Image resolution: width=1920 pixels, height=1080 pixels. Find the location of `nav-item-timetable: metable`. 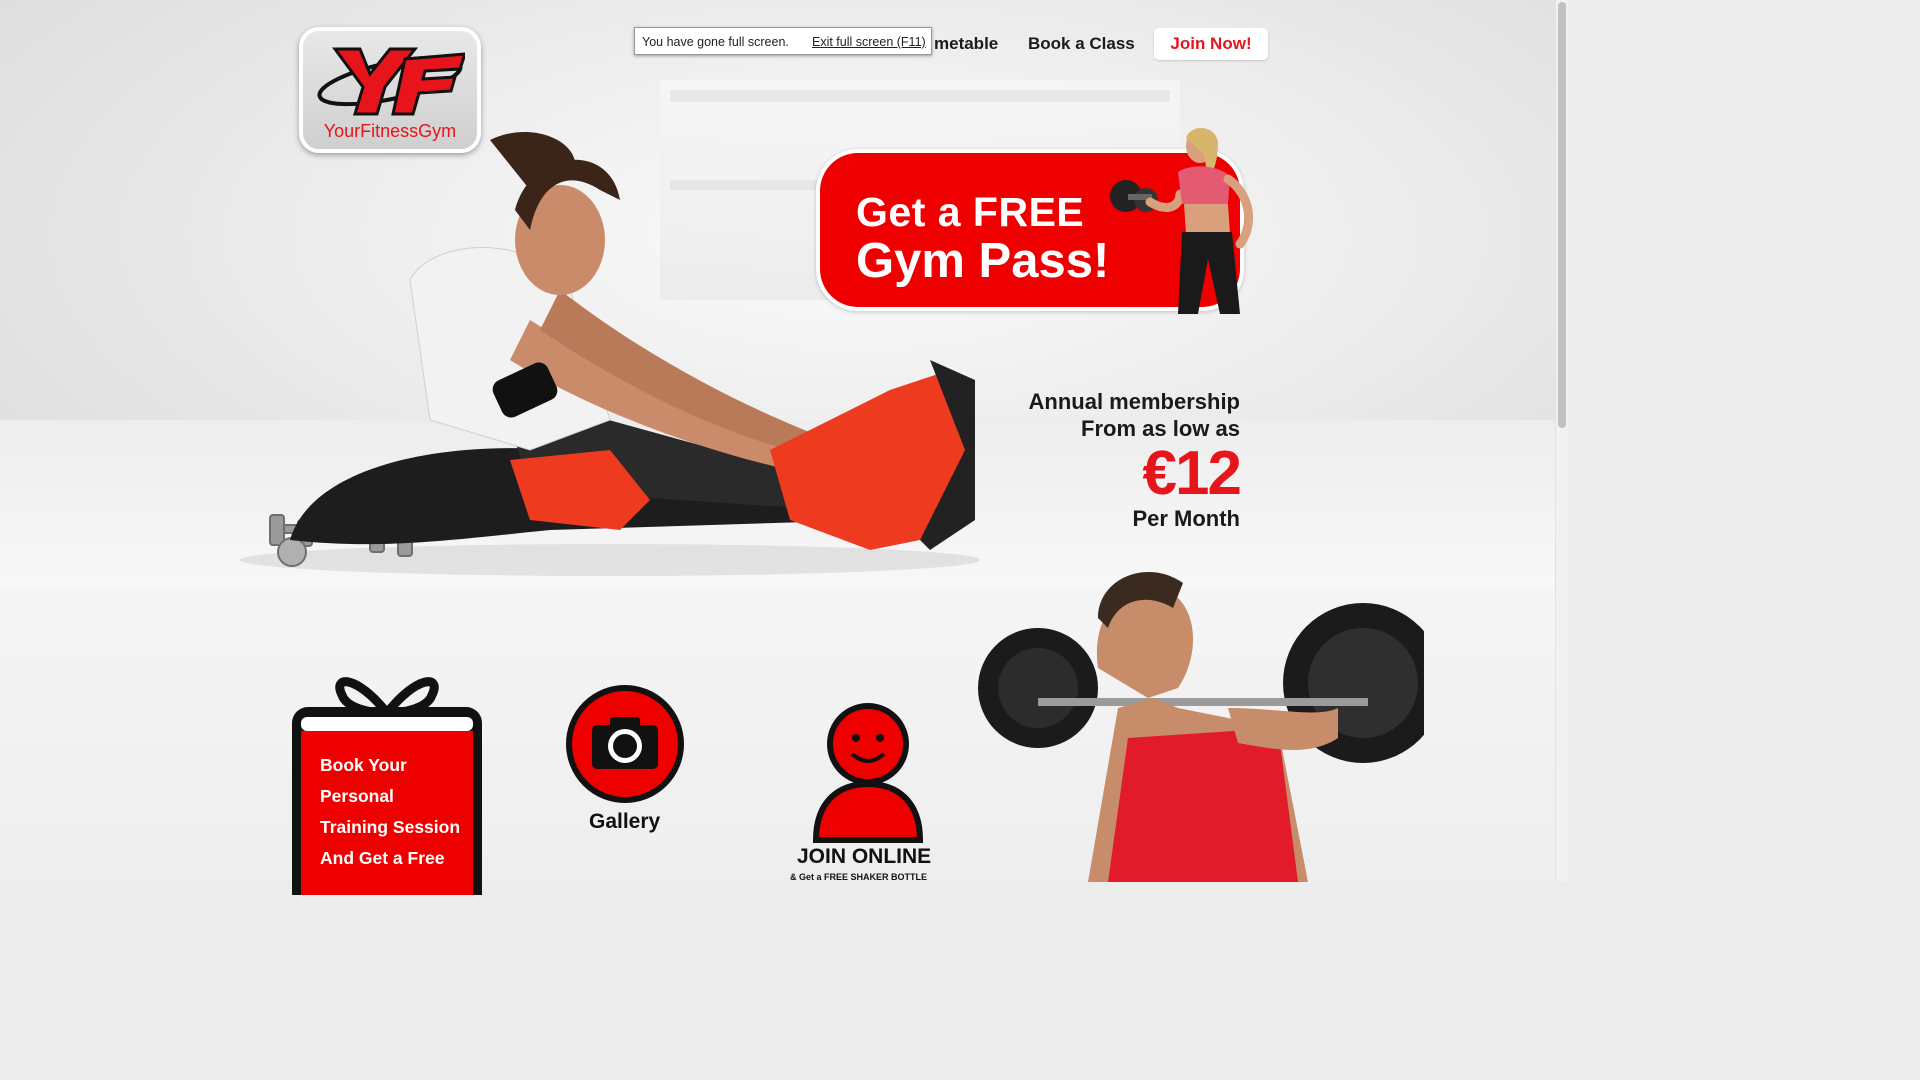

nav-item-timetable: metable is located at coordinates (966, 44).